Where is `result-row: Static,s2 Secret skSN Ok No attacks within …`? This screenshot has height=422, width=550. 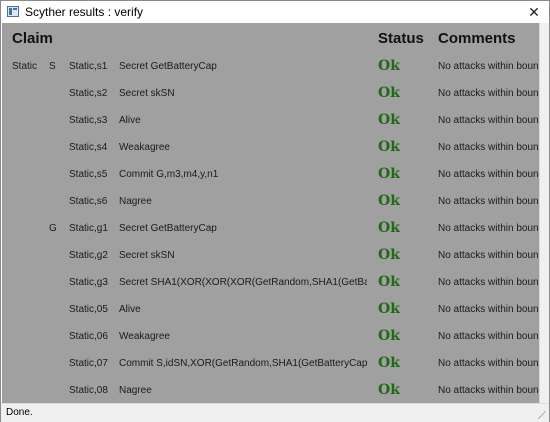 result-row: Static,s2 Secret skSN Ok No attacks within … is located at coordinates (271, 94).